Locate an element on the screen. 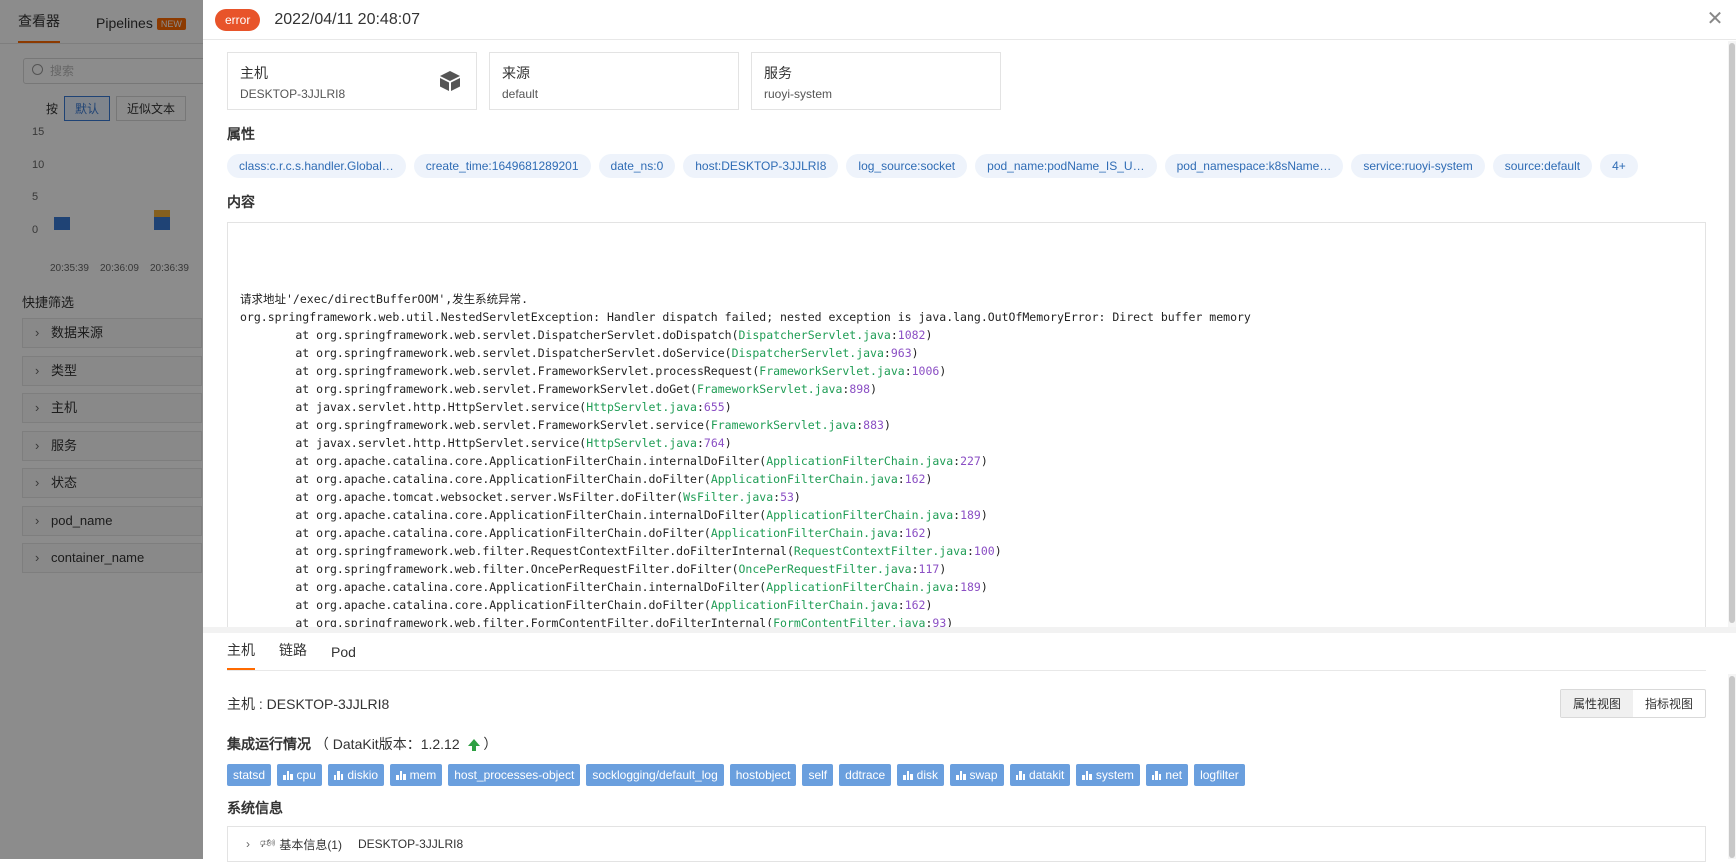  summary-card-title: 主机 is located at coordinates (254, 73).